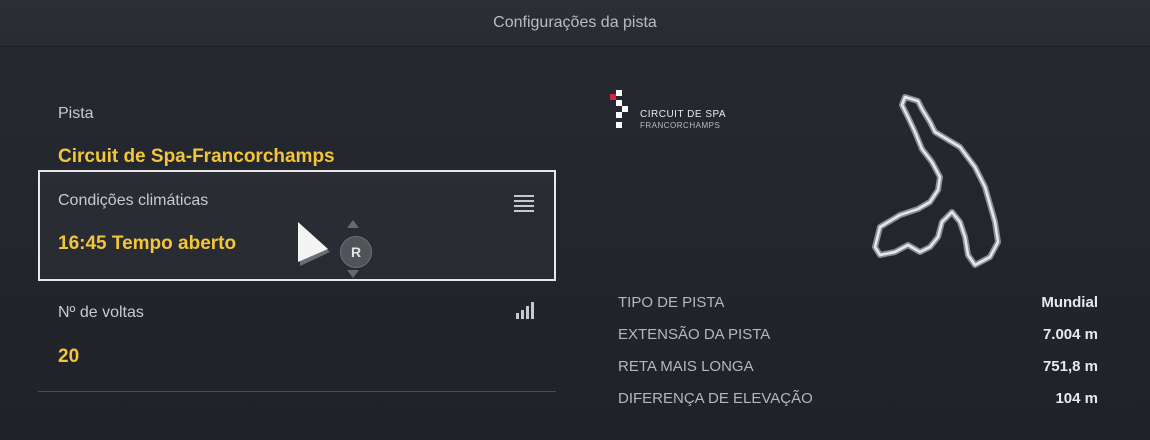 The image size is (1150, 440). Describe the element at coordinates (1069, 302) in the screenshot. I see `info-value: Mundial` at that location.